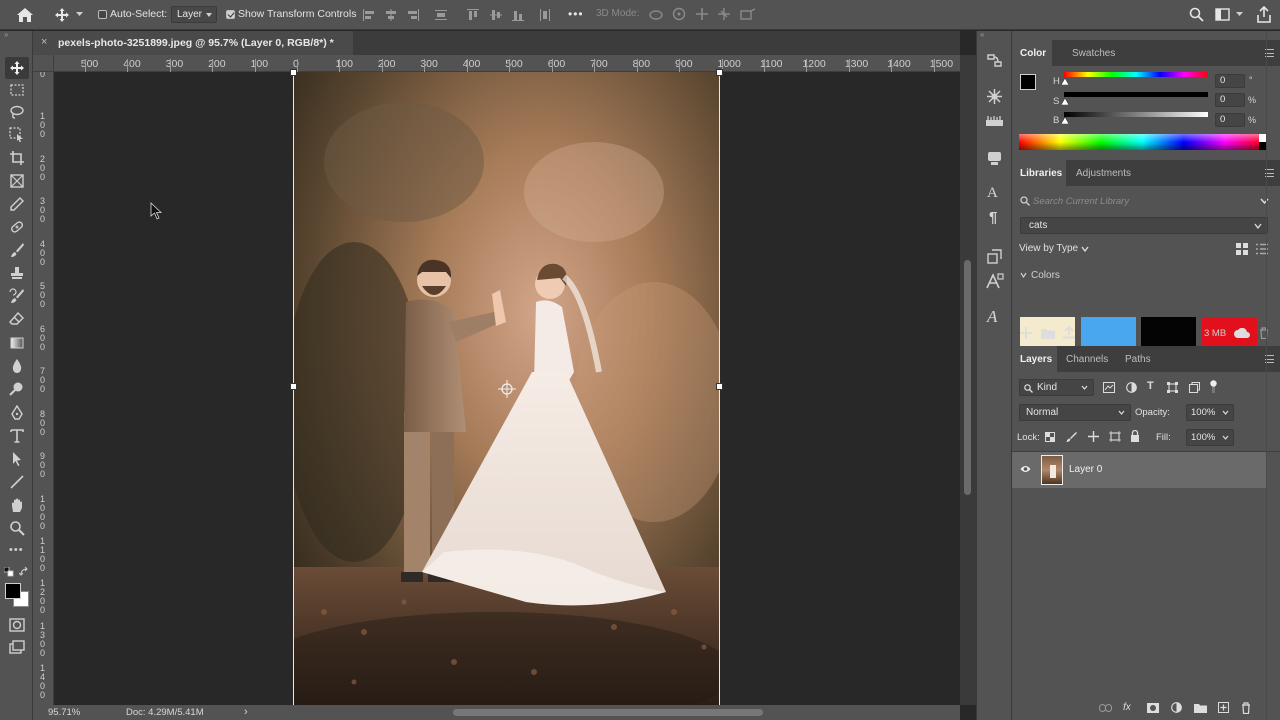  I want to click on properties-icon, so click(994, 158).